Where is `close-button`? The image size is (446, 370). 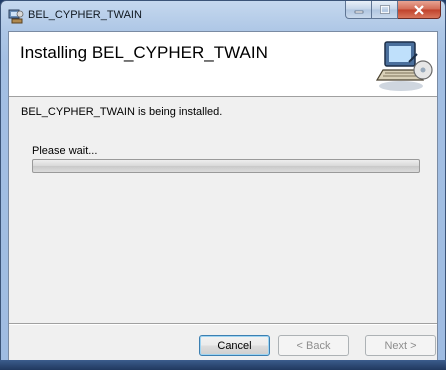
close-button is located at coordinates (419, 10).